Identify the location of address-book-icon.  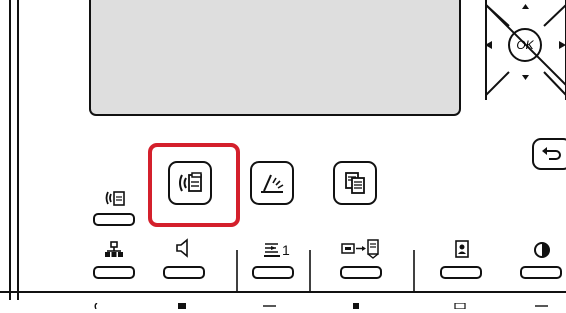
(114, 250).